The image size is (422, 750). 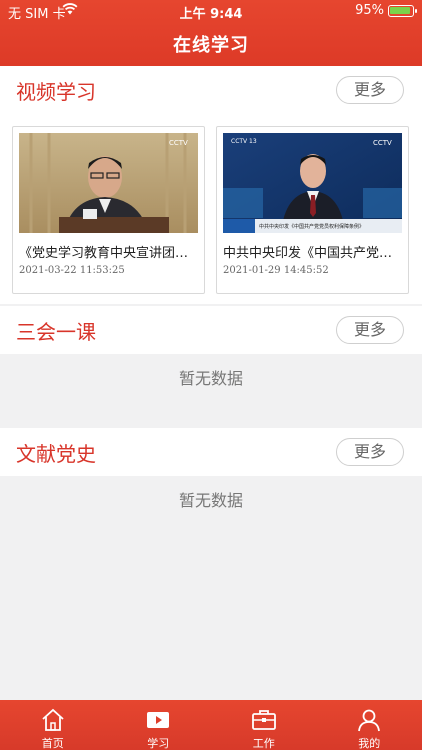 What do you see at coordinates (211, 45) in the screenshot?
I see `page-title: 在线学习` at bounding box center [211, 45].